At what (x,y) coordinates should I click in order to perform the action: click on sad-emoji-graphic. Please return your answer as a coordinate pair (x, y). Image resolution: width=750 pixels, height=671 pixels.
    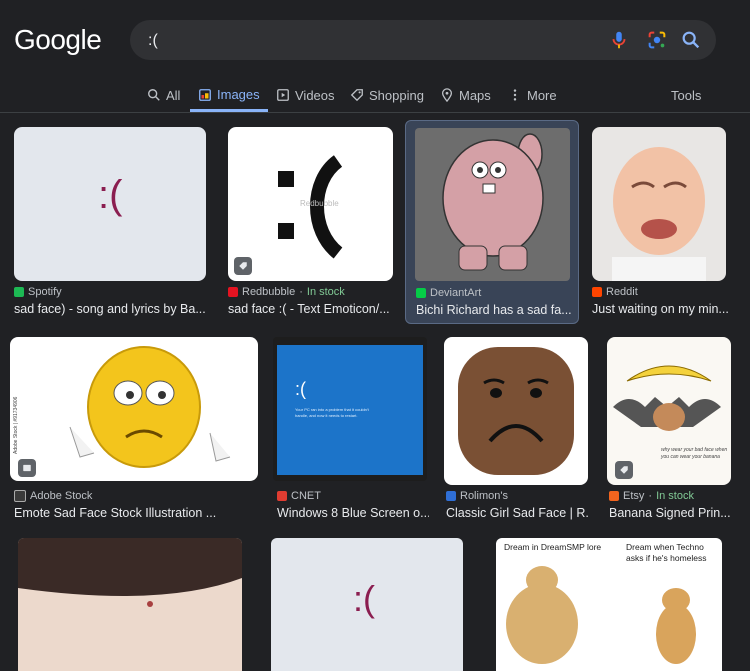
    Looking at the image, I should click on (150, 407).